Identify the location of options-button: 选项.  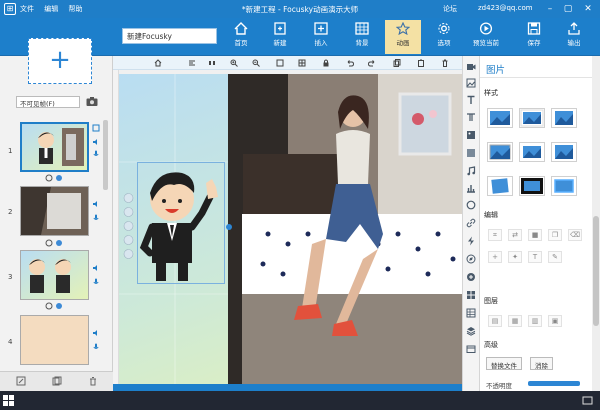
(444, 37).